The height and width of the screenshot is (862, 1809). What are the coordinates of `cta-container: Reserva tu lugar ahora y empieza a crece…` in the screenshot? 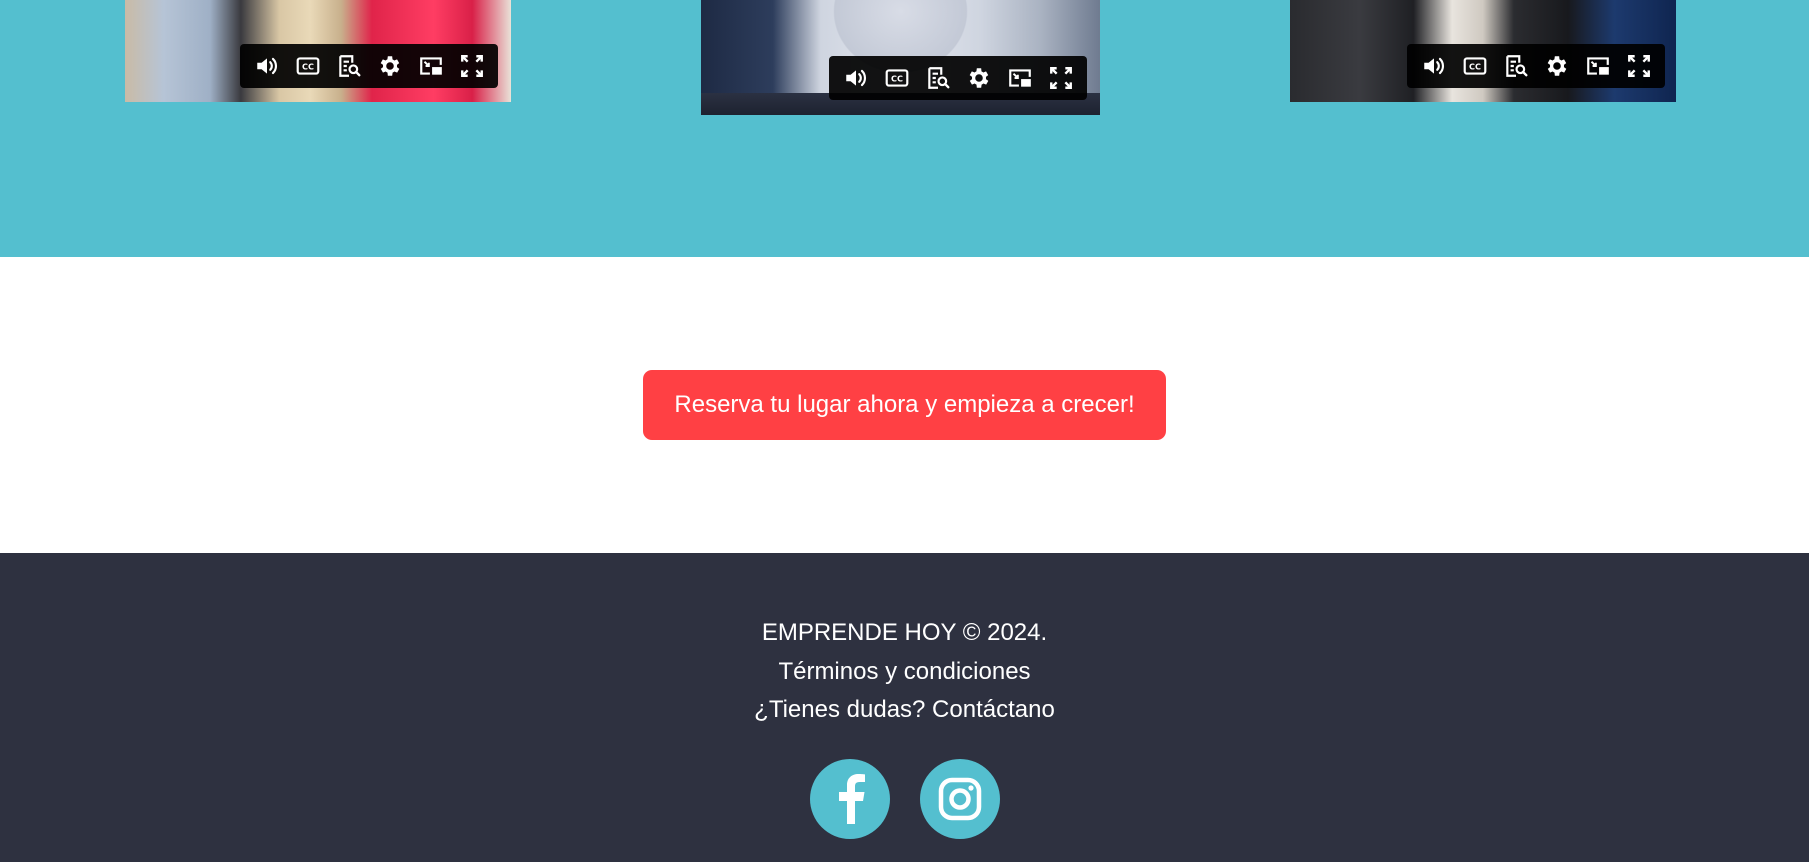 It's located at (904, 405).